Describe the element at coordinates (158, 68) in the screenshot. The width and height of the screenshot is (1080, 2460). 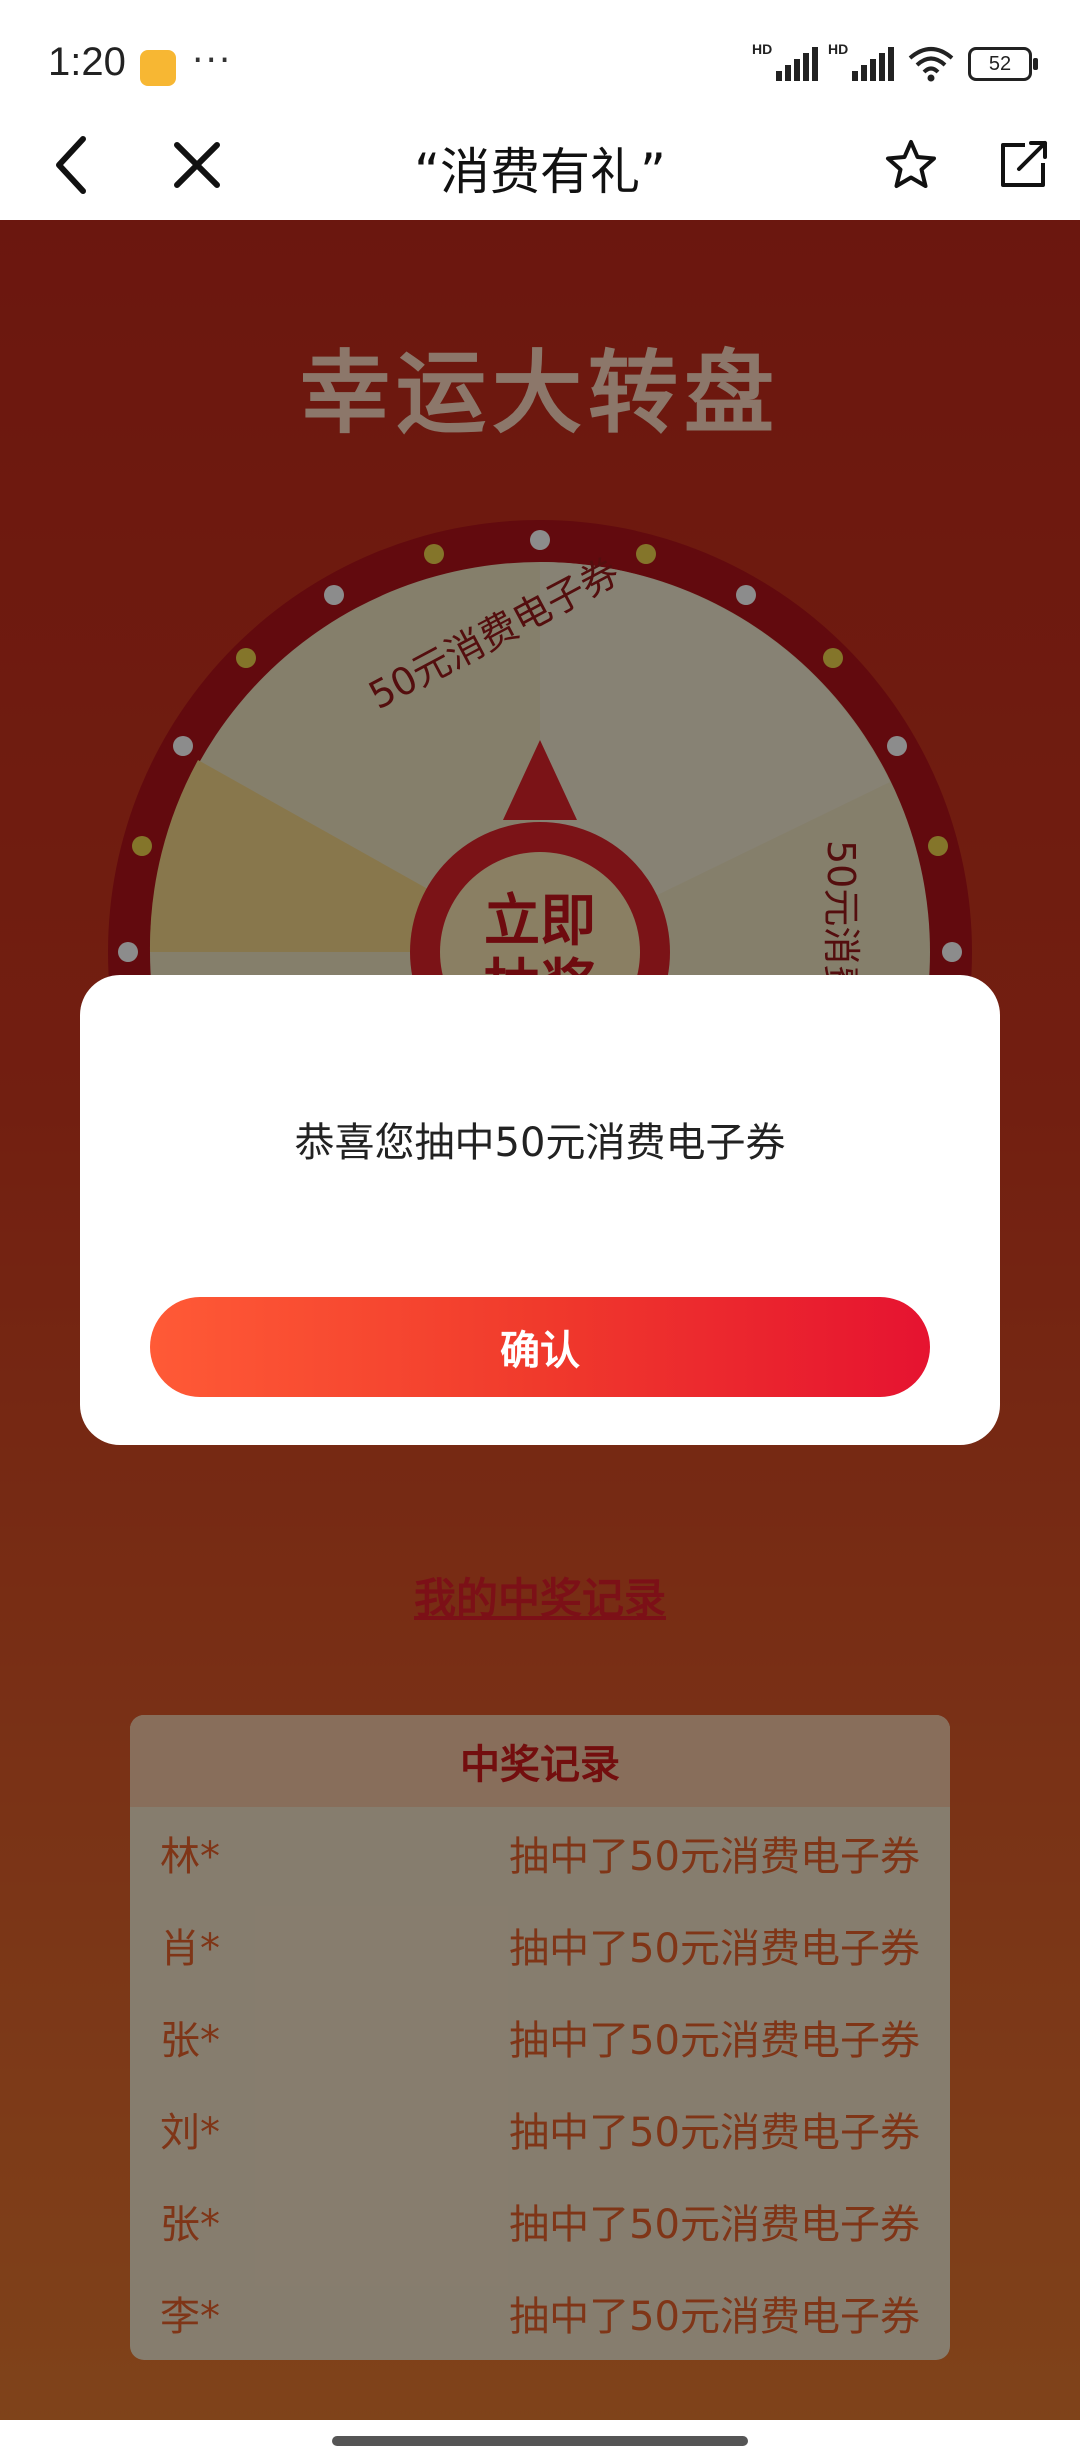
I see `notification-app-icon` at that location.